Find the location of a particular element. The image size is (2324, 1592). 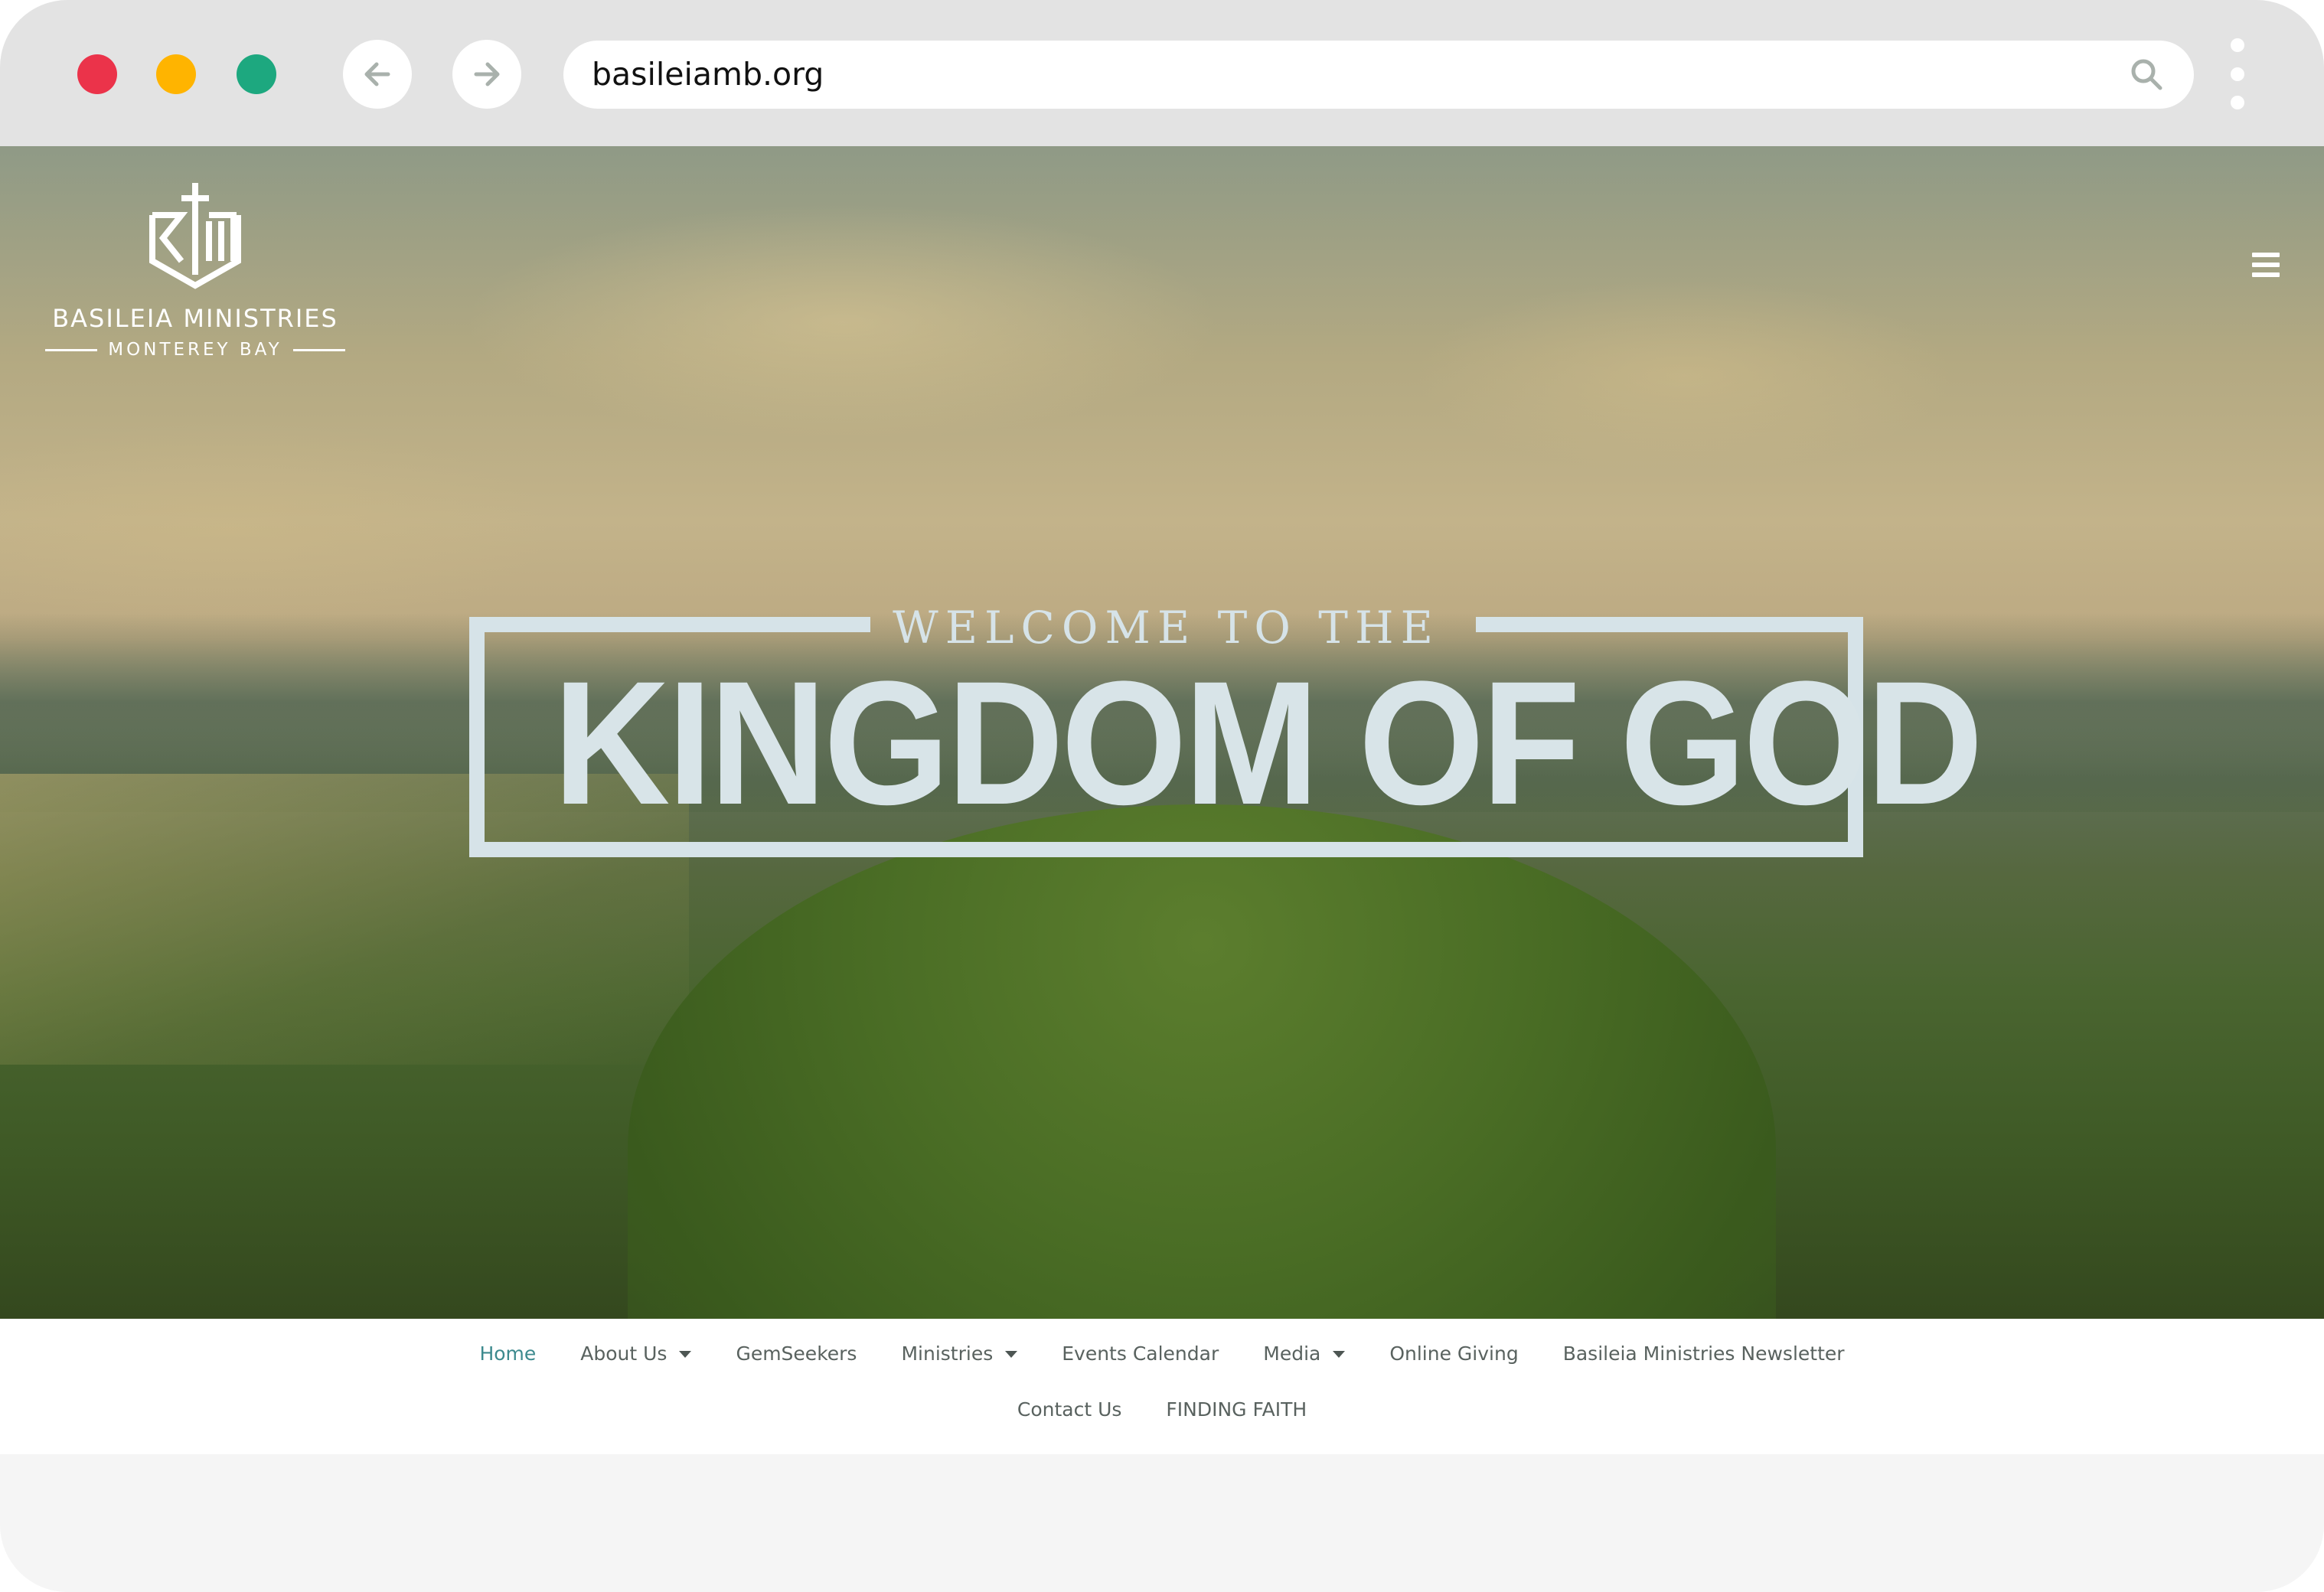

nav-label: FINDING FAITH is located at coordinates (1236, 1409).